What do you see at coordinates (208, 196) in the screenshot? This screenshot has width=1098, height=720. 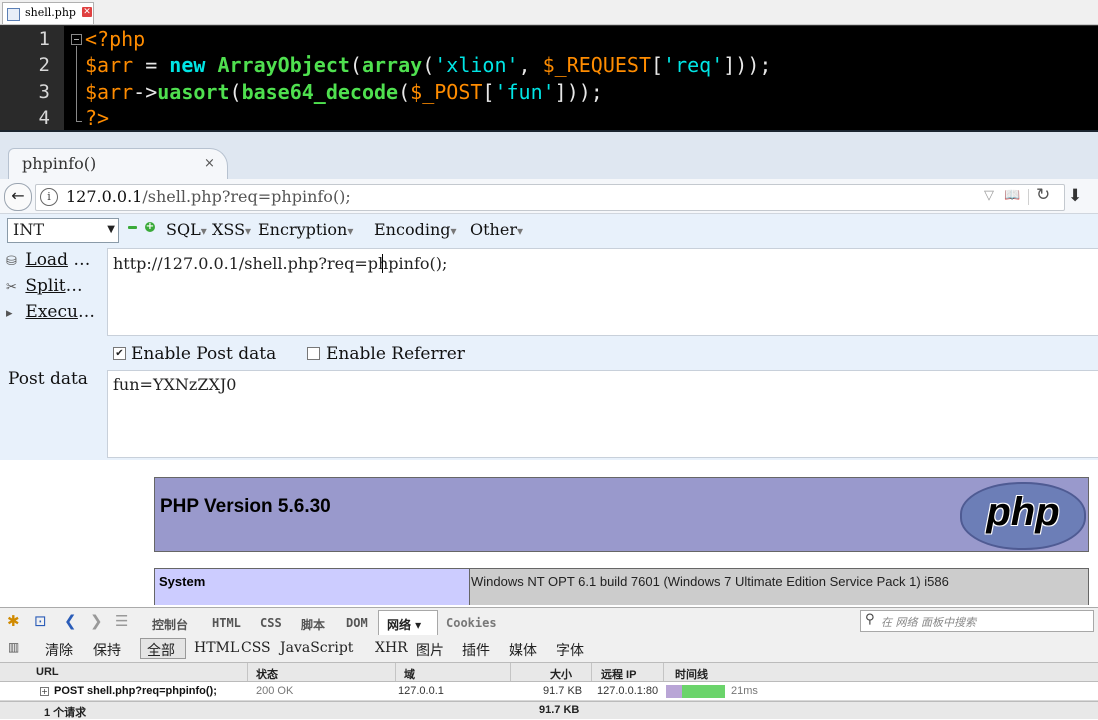 I see `address-bar-url: 127.0.0.1/shell.php?req=phpinfo();` at bounding box center [208, 196].